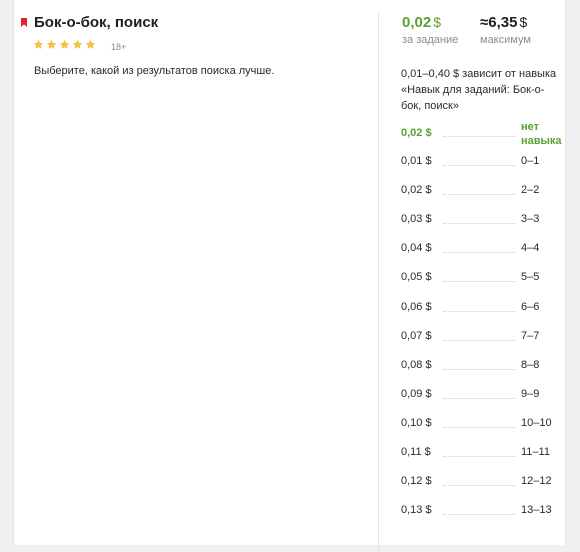  I want to click on price-per-task-caption: за задание, so click(430, 40).